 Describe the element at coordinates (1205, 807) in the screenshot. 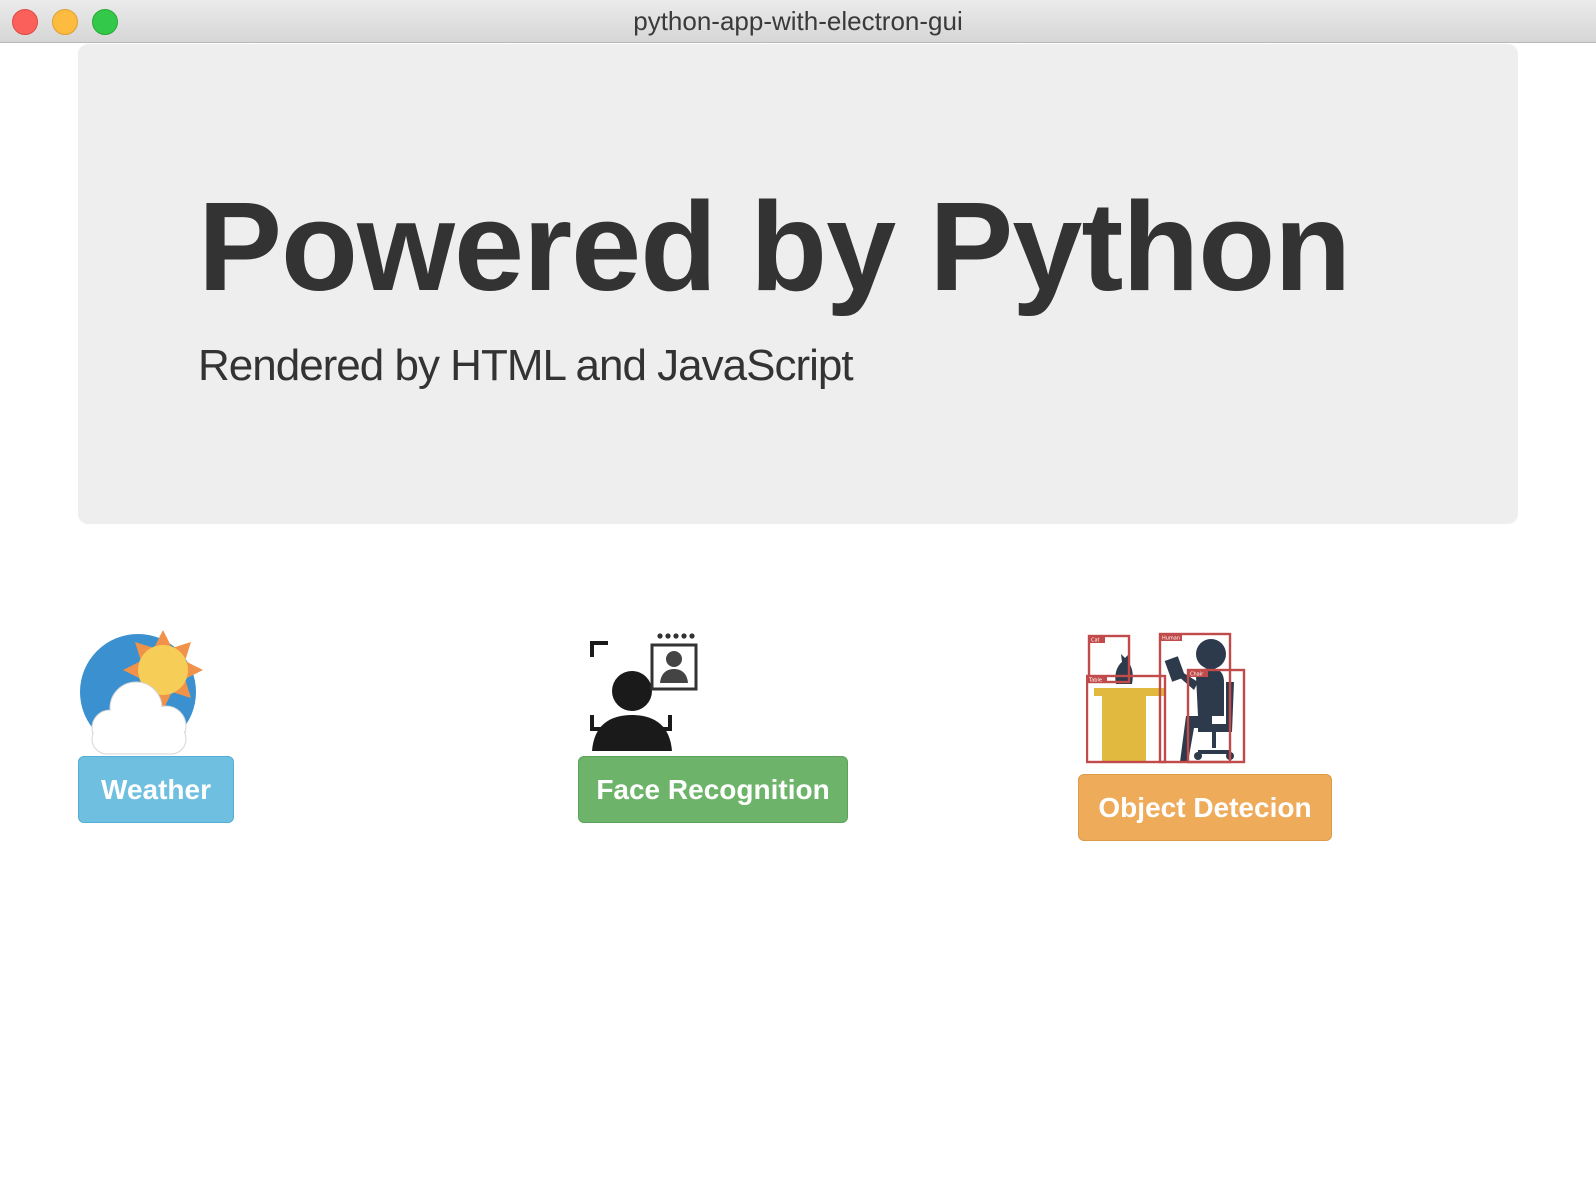

I see `object-detection-button: Object Detecion` at that location.